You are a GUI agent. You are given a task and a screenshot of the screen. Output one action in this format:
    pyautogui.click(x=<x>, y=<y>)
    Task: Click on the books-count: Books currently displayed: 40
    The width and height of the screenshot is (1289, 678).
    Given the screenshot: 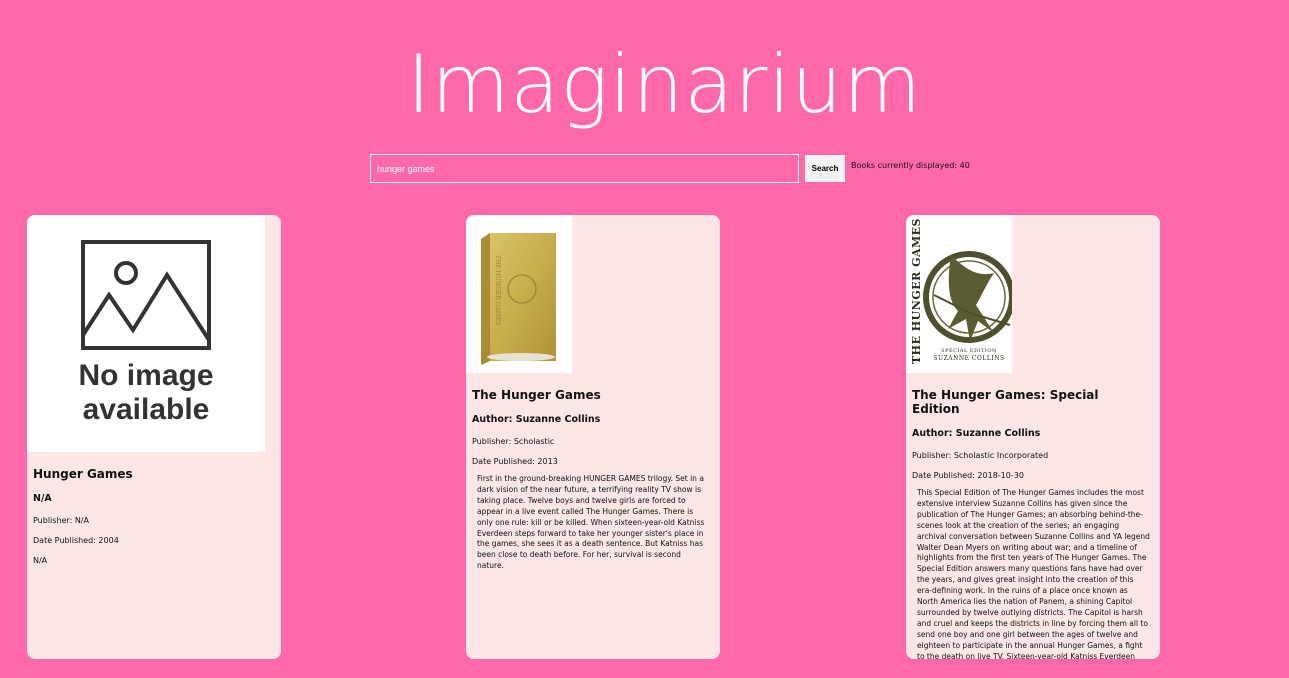 What is the action you would take?
    pyautogui.click(x=910, y=165)
    